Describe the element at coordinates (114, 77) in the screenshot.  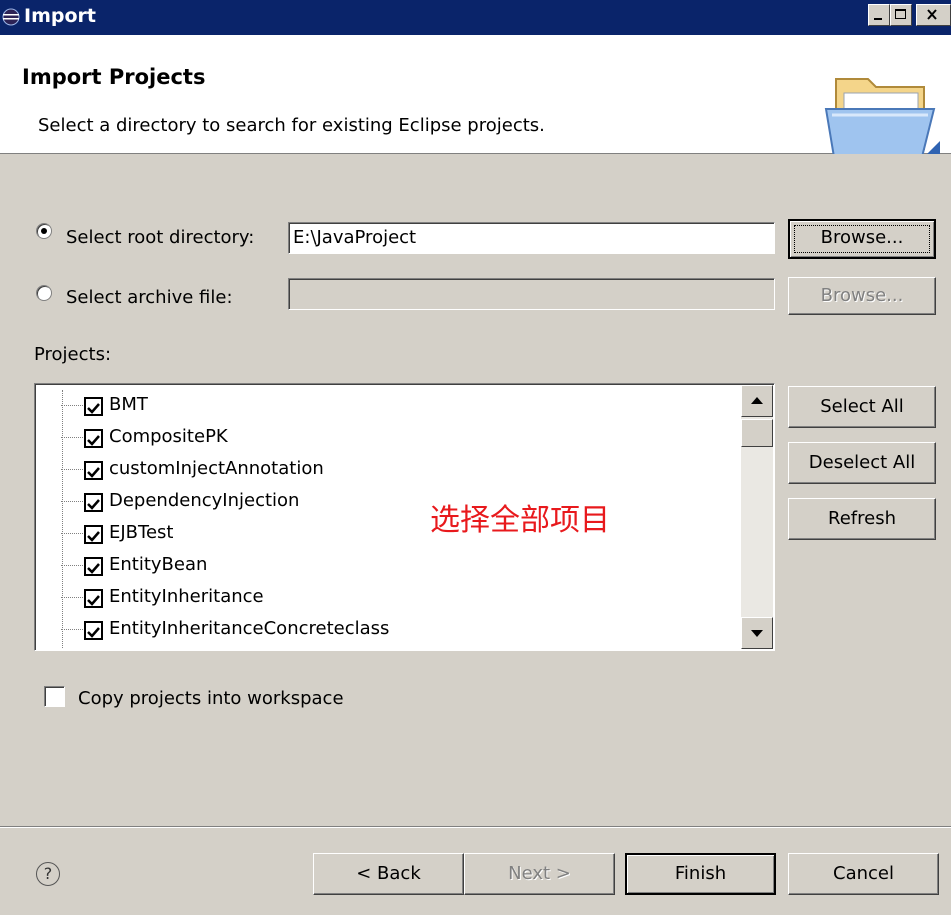
I see `page-title: Import Projects` at that location.